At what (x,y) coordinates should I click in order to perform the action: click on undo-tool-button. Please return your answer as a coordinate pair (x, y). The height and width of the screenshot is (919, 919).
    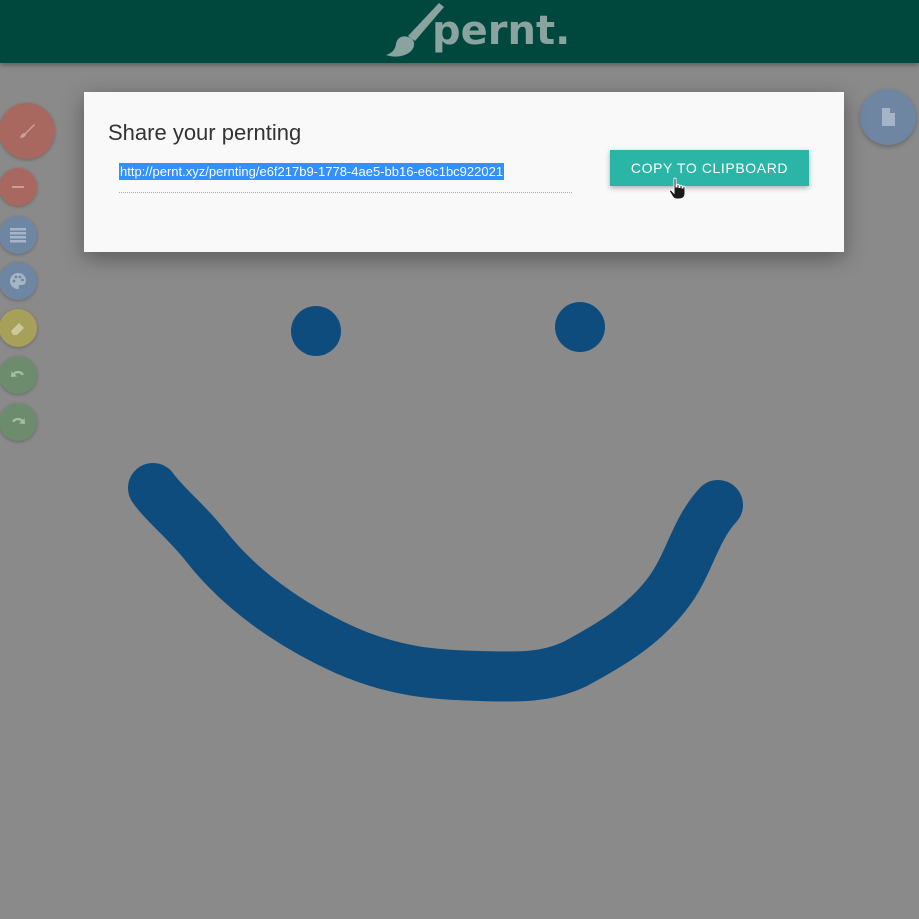
    Looking at the image, I should click on (18, 375).